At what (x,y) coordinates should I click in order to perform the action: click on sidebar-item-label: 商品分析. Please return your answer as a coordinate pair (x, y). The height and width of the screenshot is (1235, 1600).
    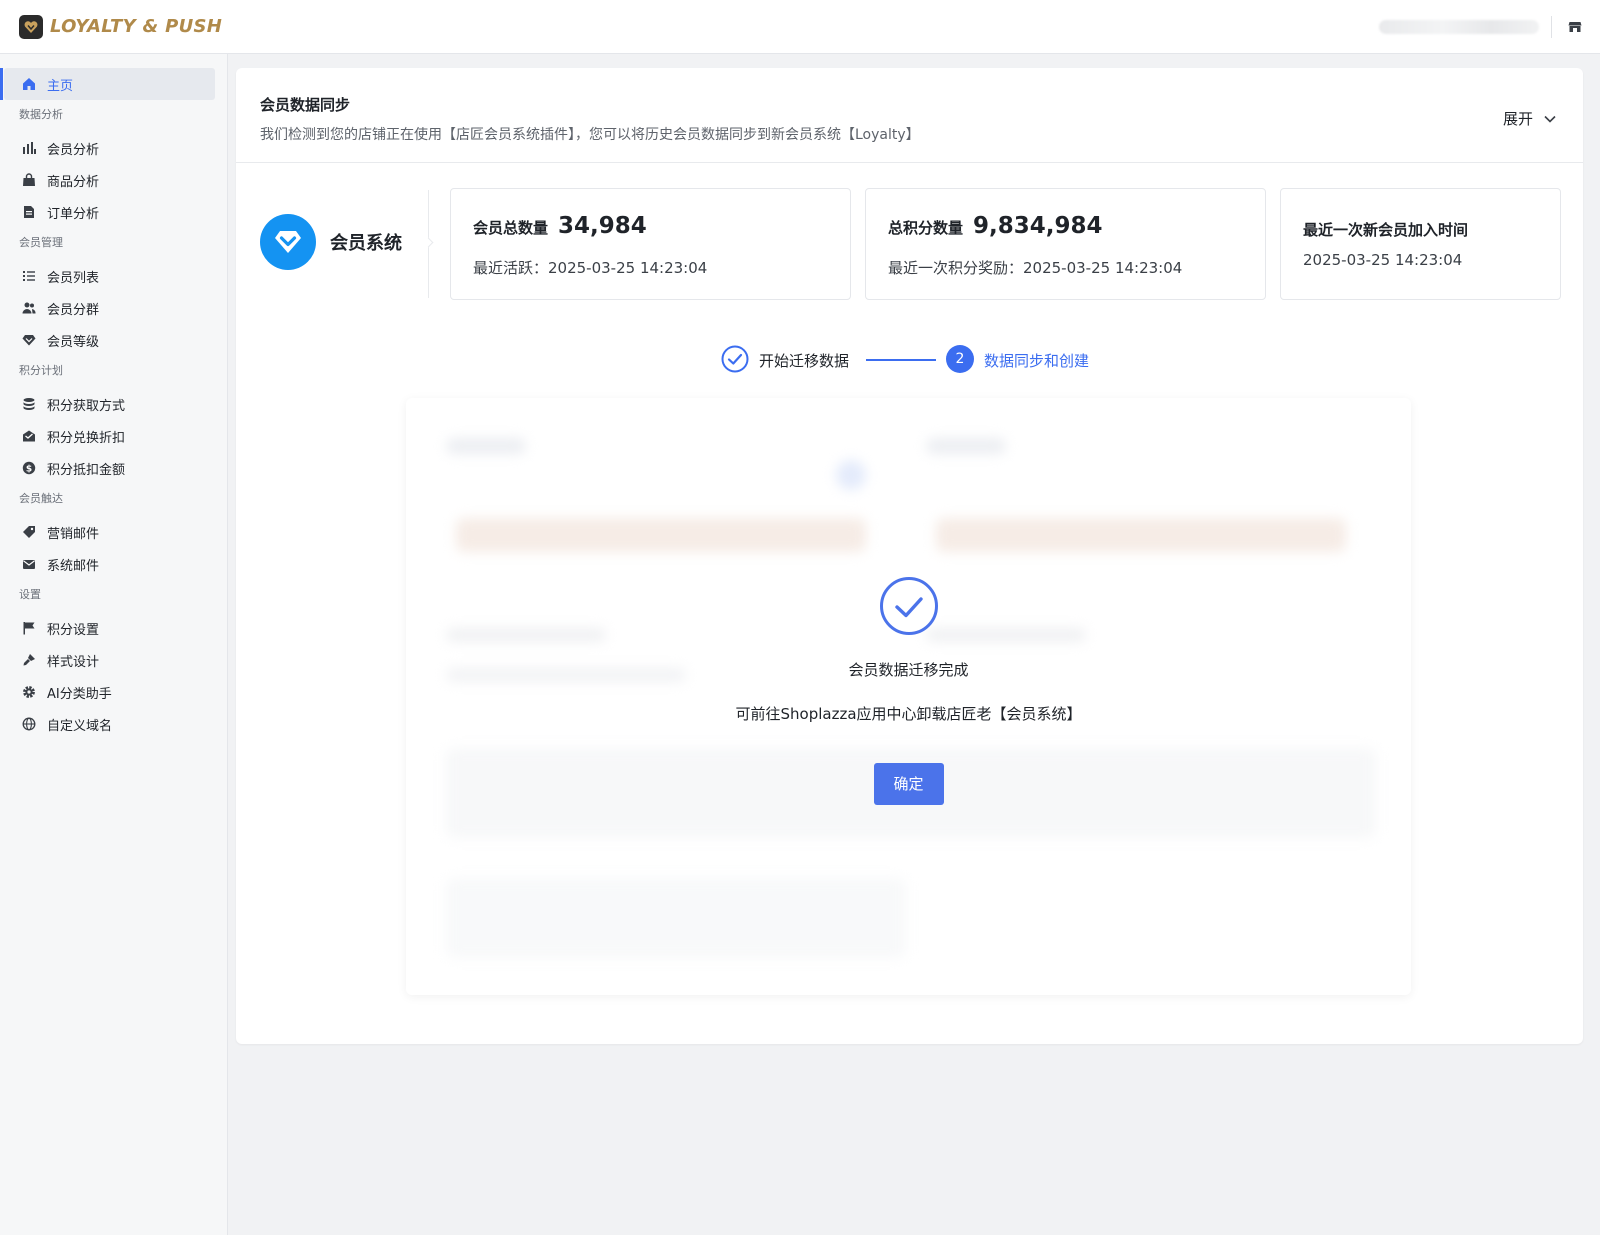
    Looking at the image, I should click on (73, 182).